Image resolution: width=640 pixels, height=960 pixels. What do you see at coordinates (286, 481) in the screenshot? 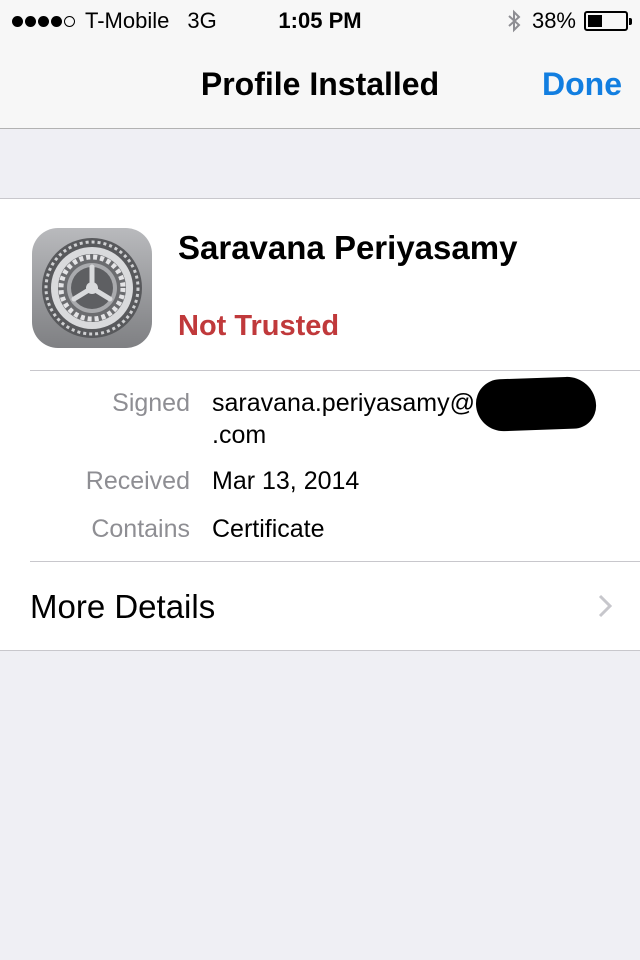
I see `received-value: Mar 13, 2014` at bounding box center [286, 481].